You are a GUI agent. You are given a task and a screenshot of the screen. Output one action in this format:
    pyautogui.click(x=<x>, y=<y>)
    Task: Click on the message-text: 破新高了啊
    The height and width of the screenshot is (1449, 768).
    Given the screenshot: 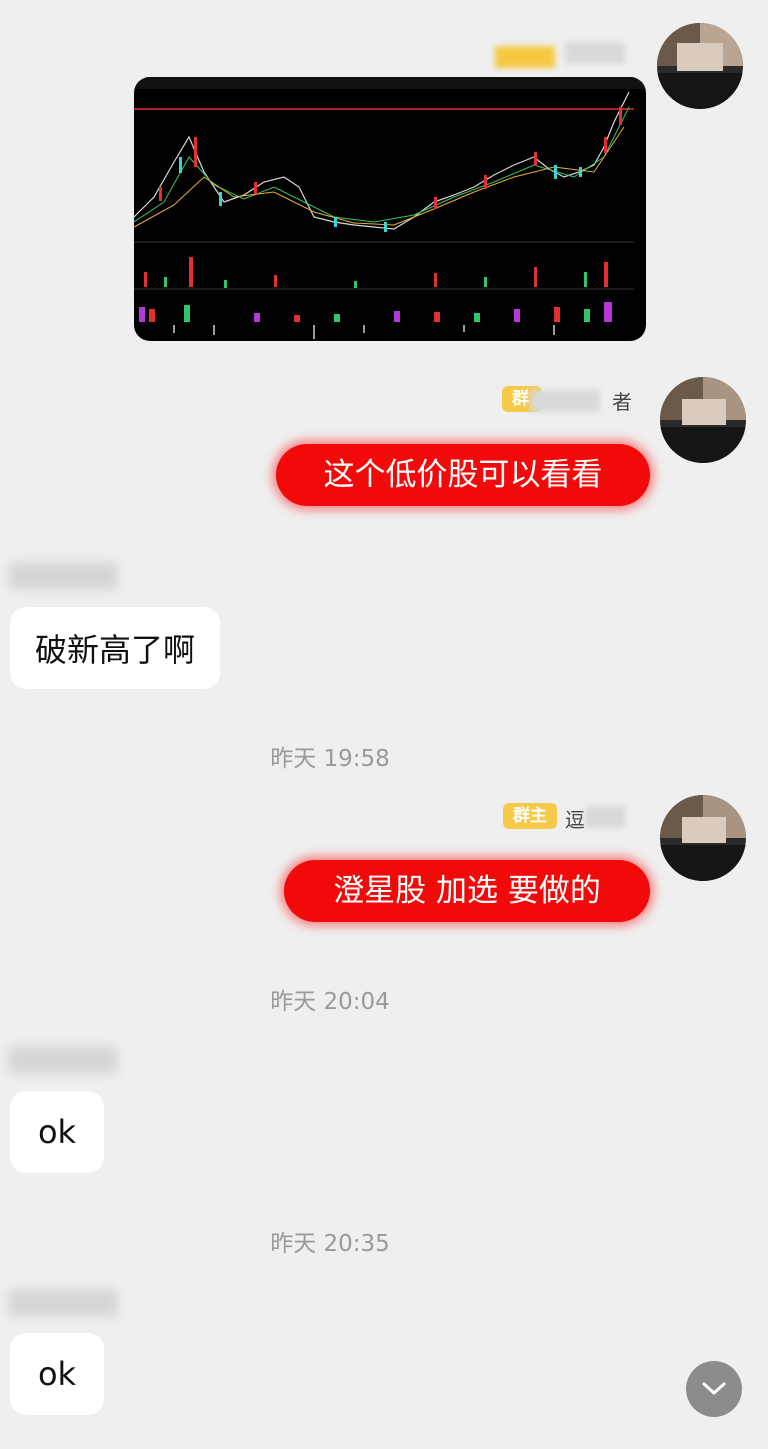 What is the action you would take?
    pyautogui.click(x=114, y=650)
    